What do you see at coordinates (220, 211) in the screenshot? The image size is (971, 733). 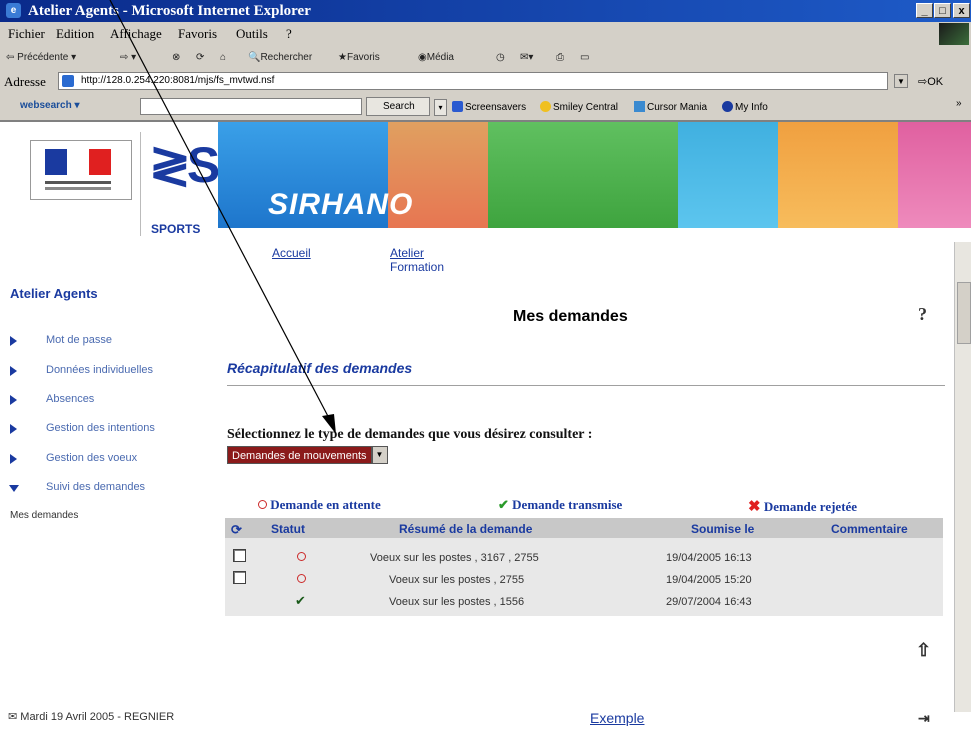 I see `annotation-arrow-line` at bounding box center [220, 211].